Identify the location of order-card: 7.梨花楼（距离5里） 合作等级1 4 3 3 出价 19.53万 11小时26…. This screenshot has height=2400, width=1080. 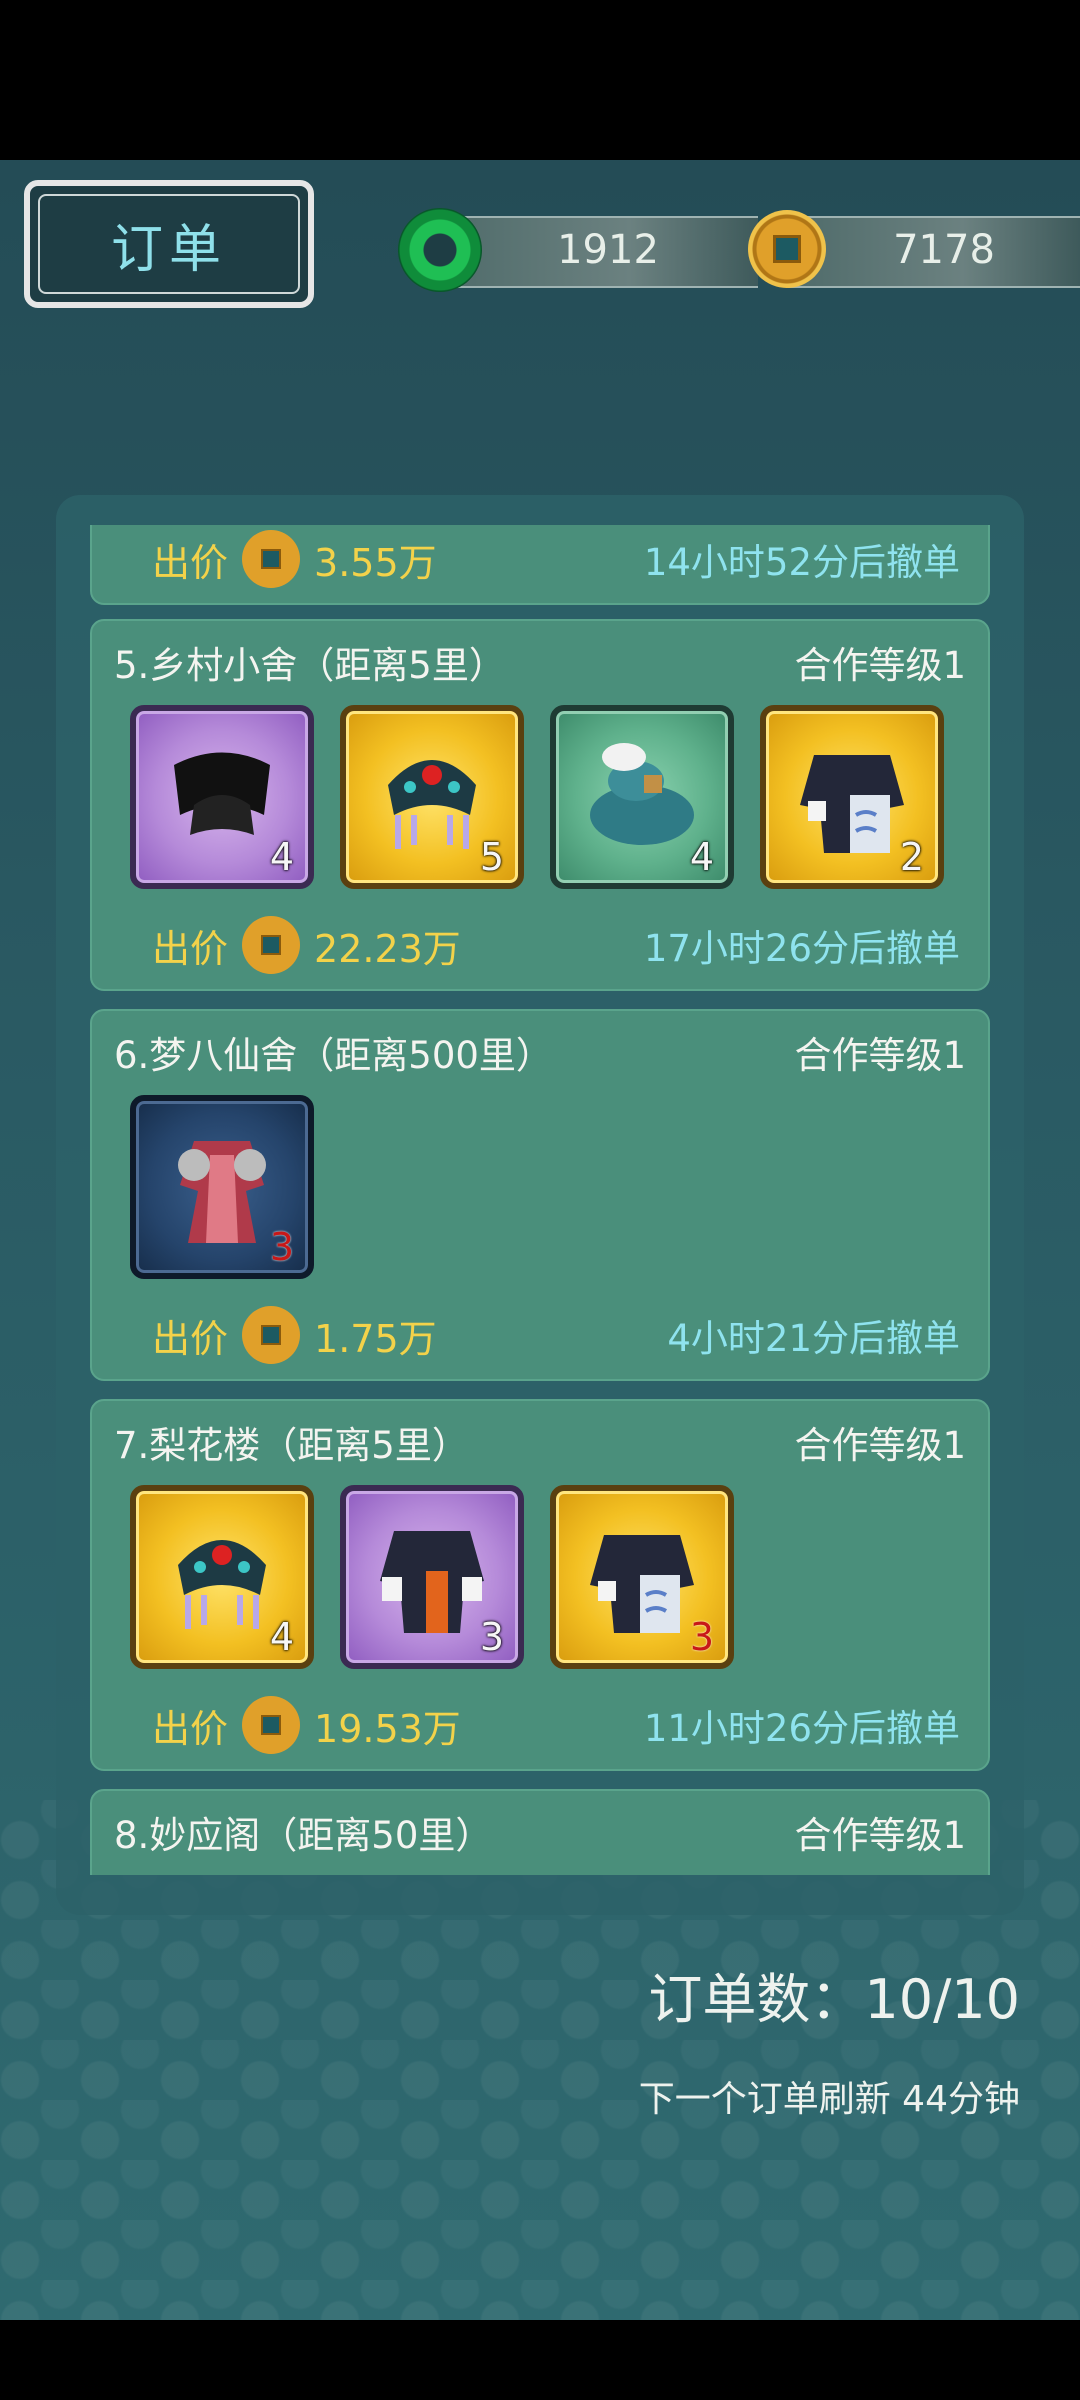
(540, 1585).